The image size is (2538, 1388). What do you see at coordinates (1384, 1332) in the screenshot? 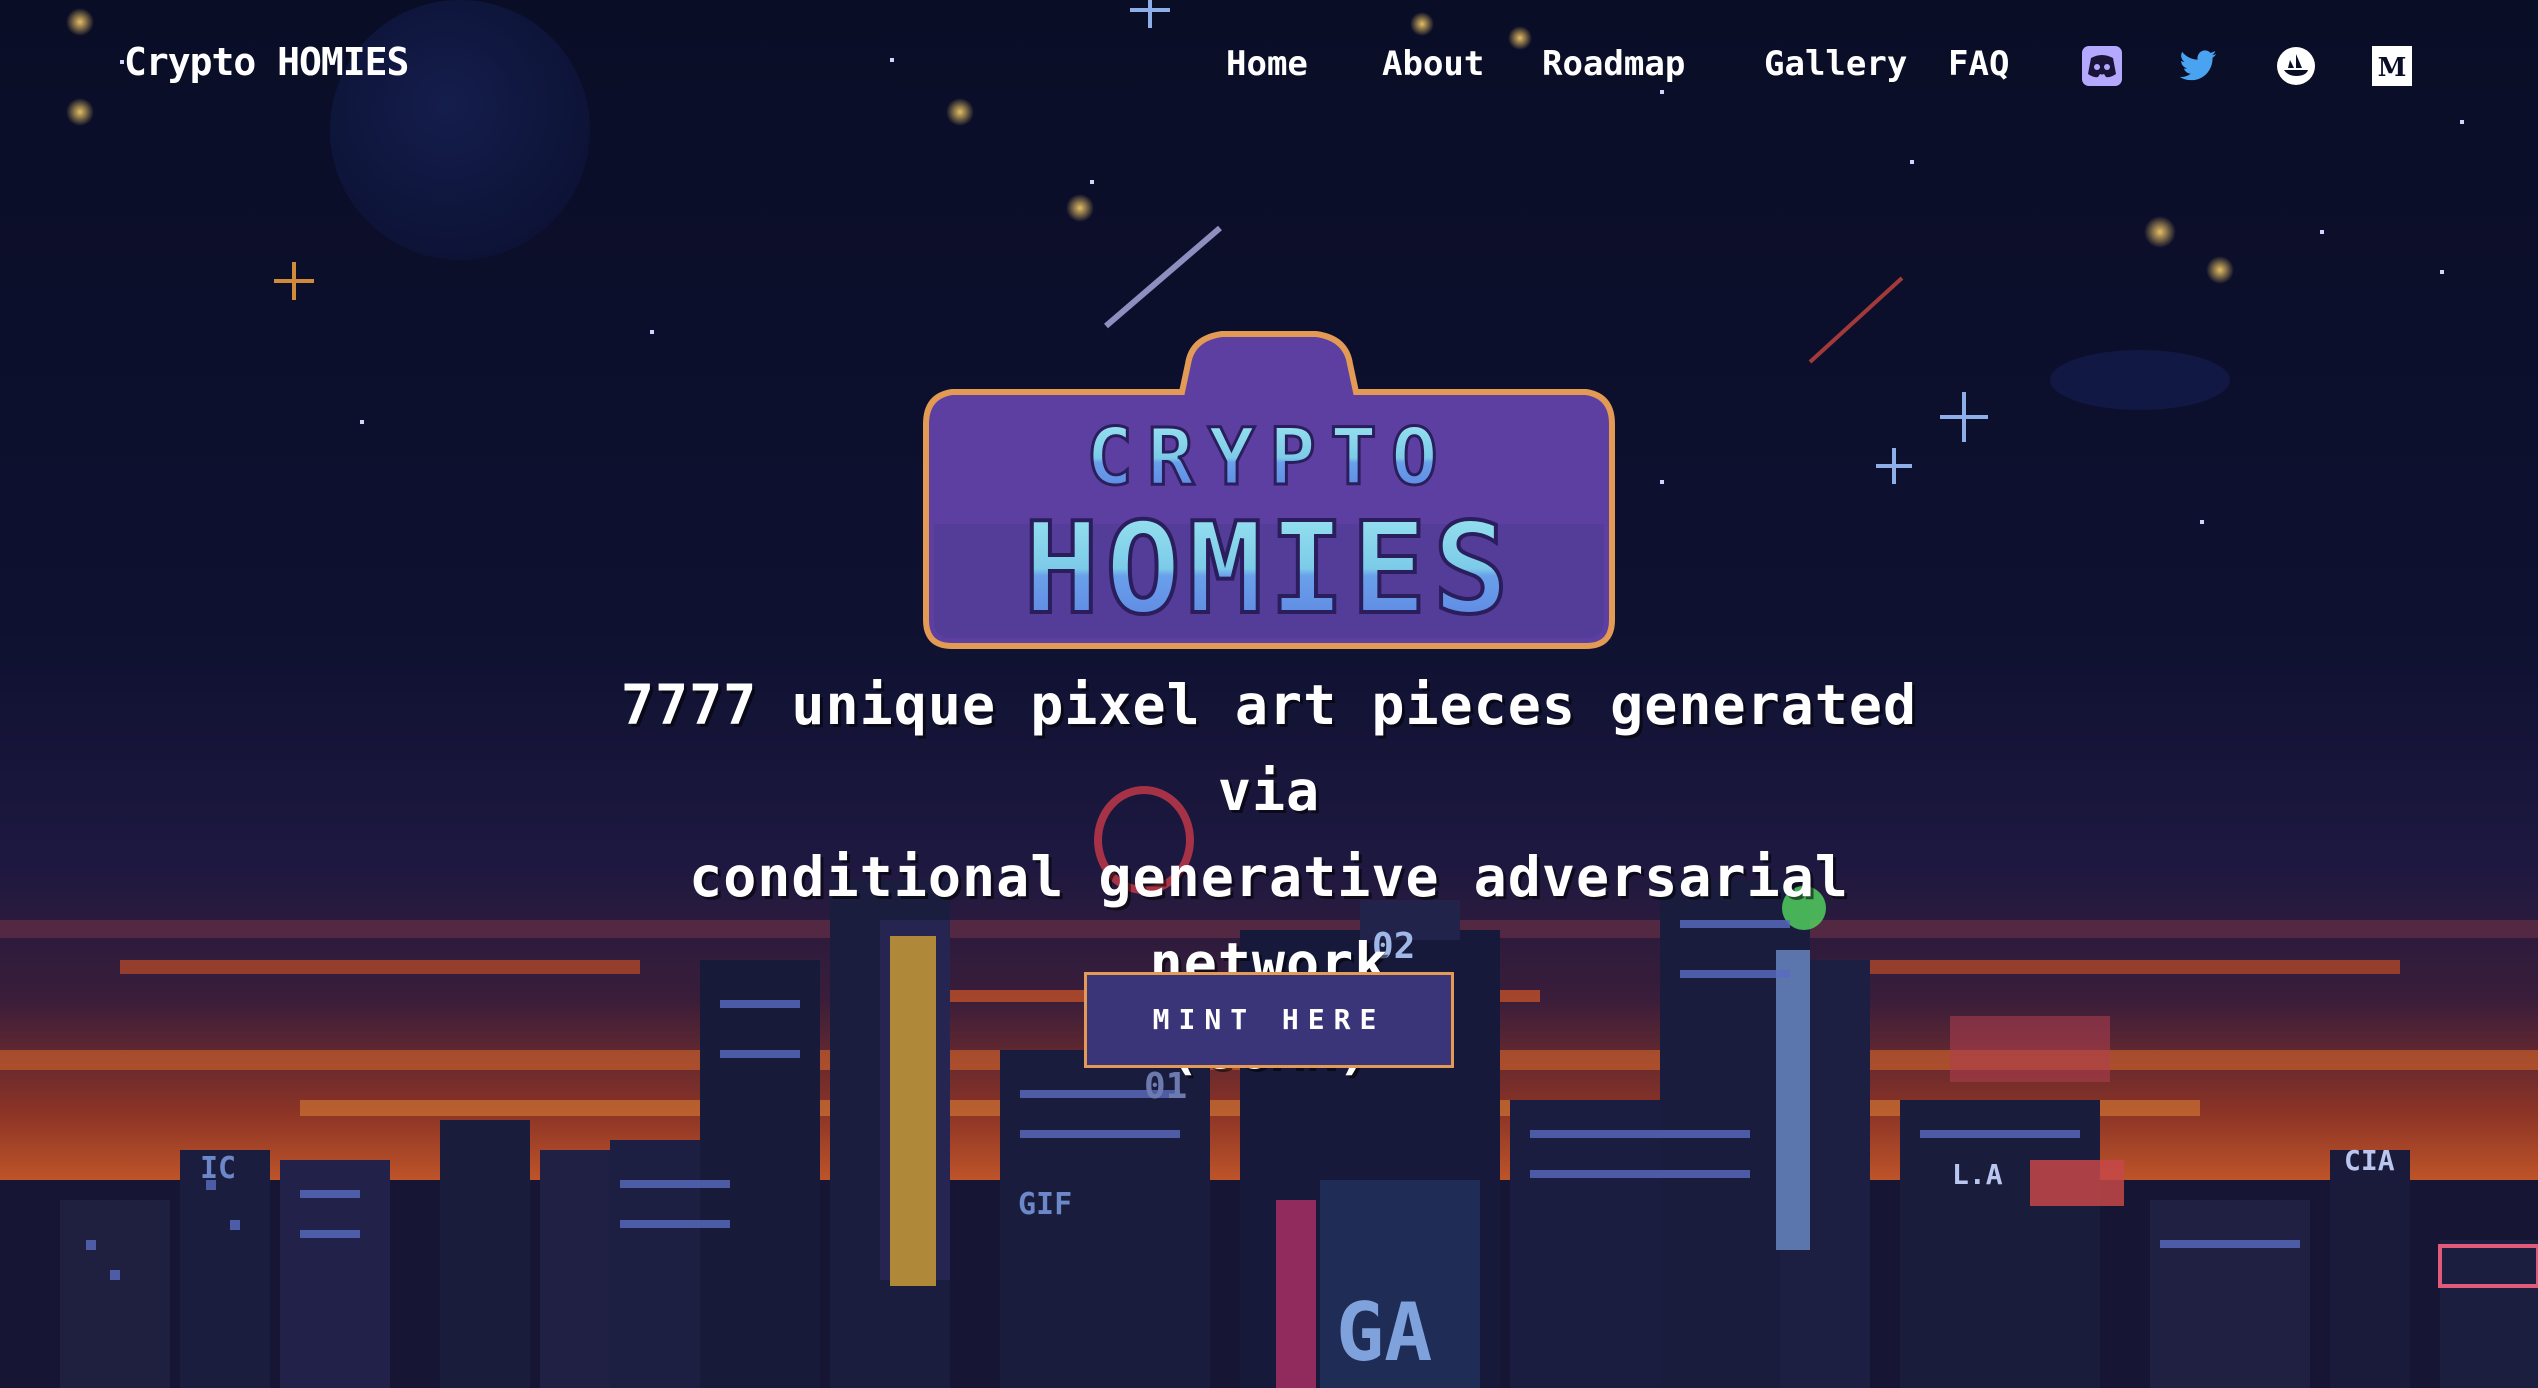
I see `sign-ga: GA` at bounding box center [1384, 1332].